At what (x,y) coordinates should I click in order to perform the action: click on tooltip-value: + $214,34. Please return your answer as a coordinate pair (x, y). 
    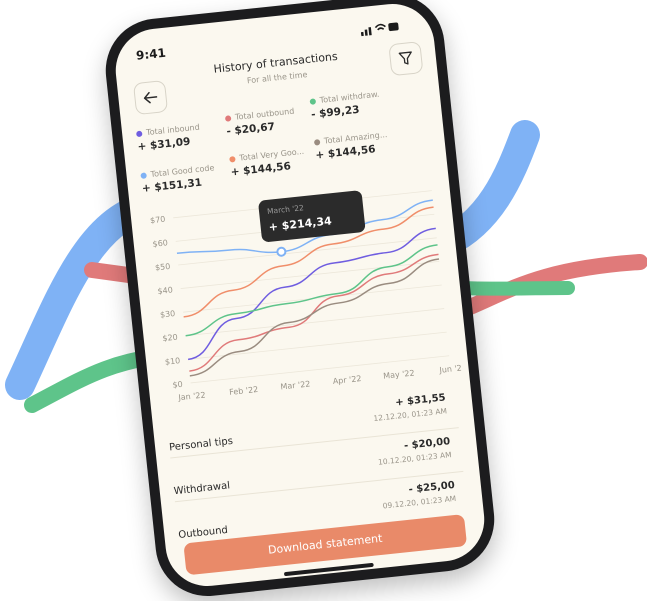
    Looking at the image, I should click on (300, 224).